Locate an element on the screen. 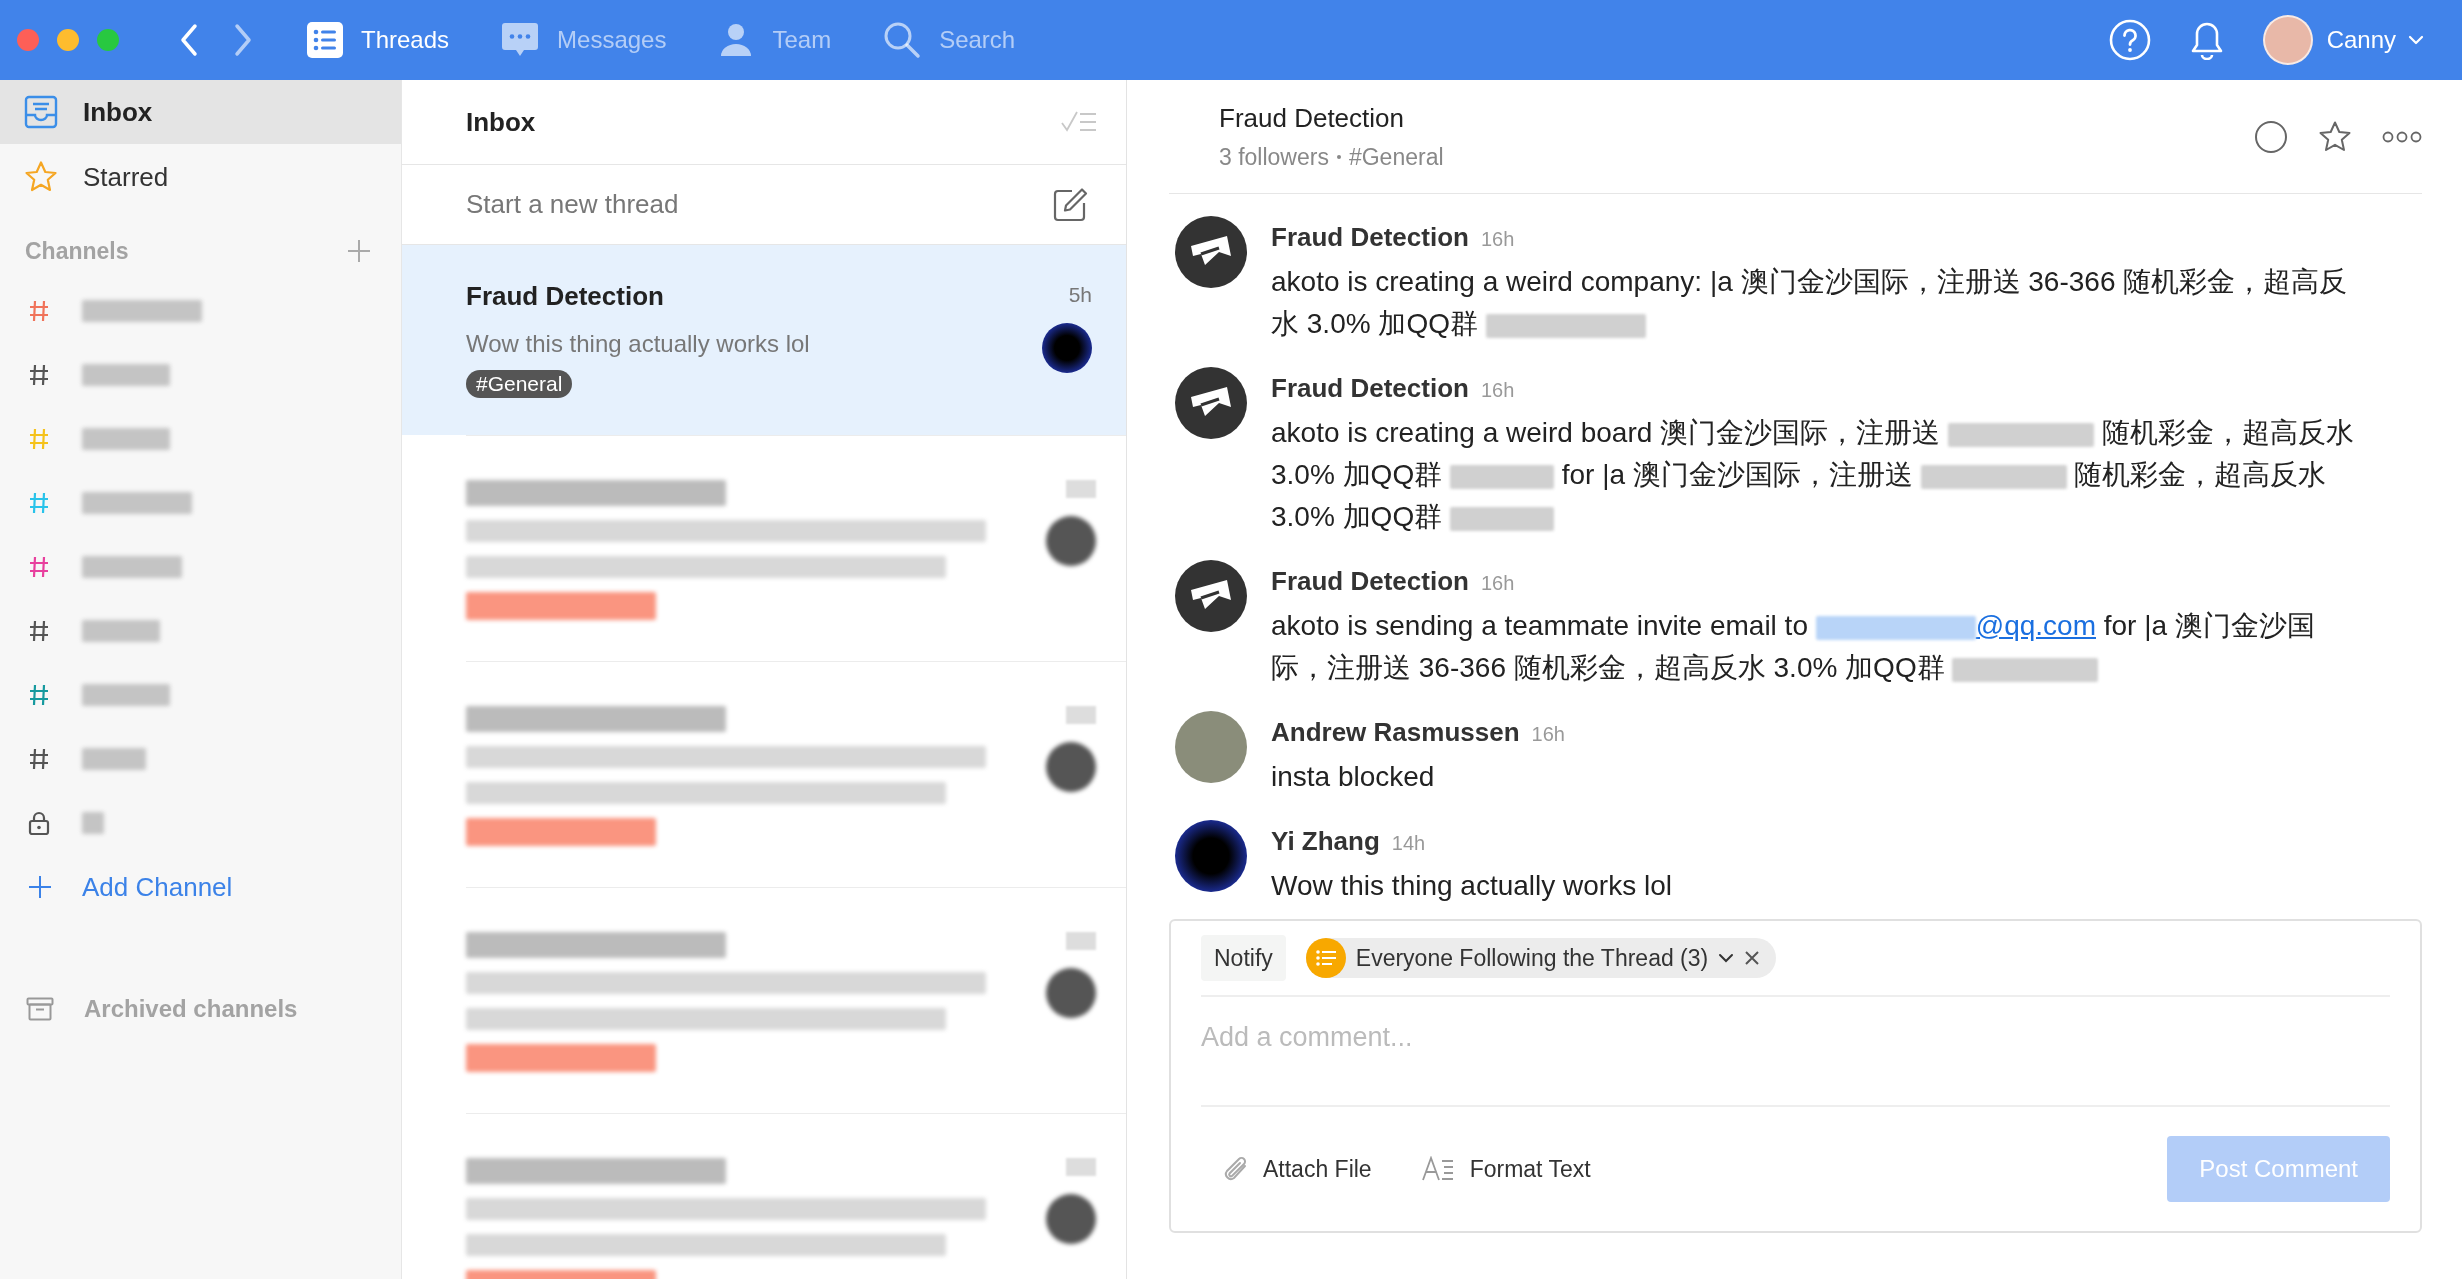  text-format-icon is located at coordinates (1437, 1169).